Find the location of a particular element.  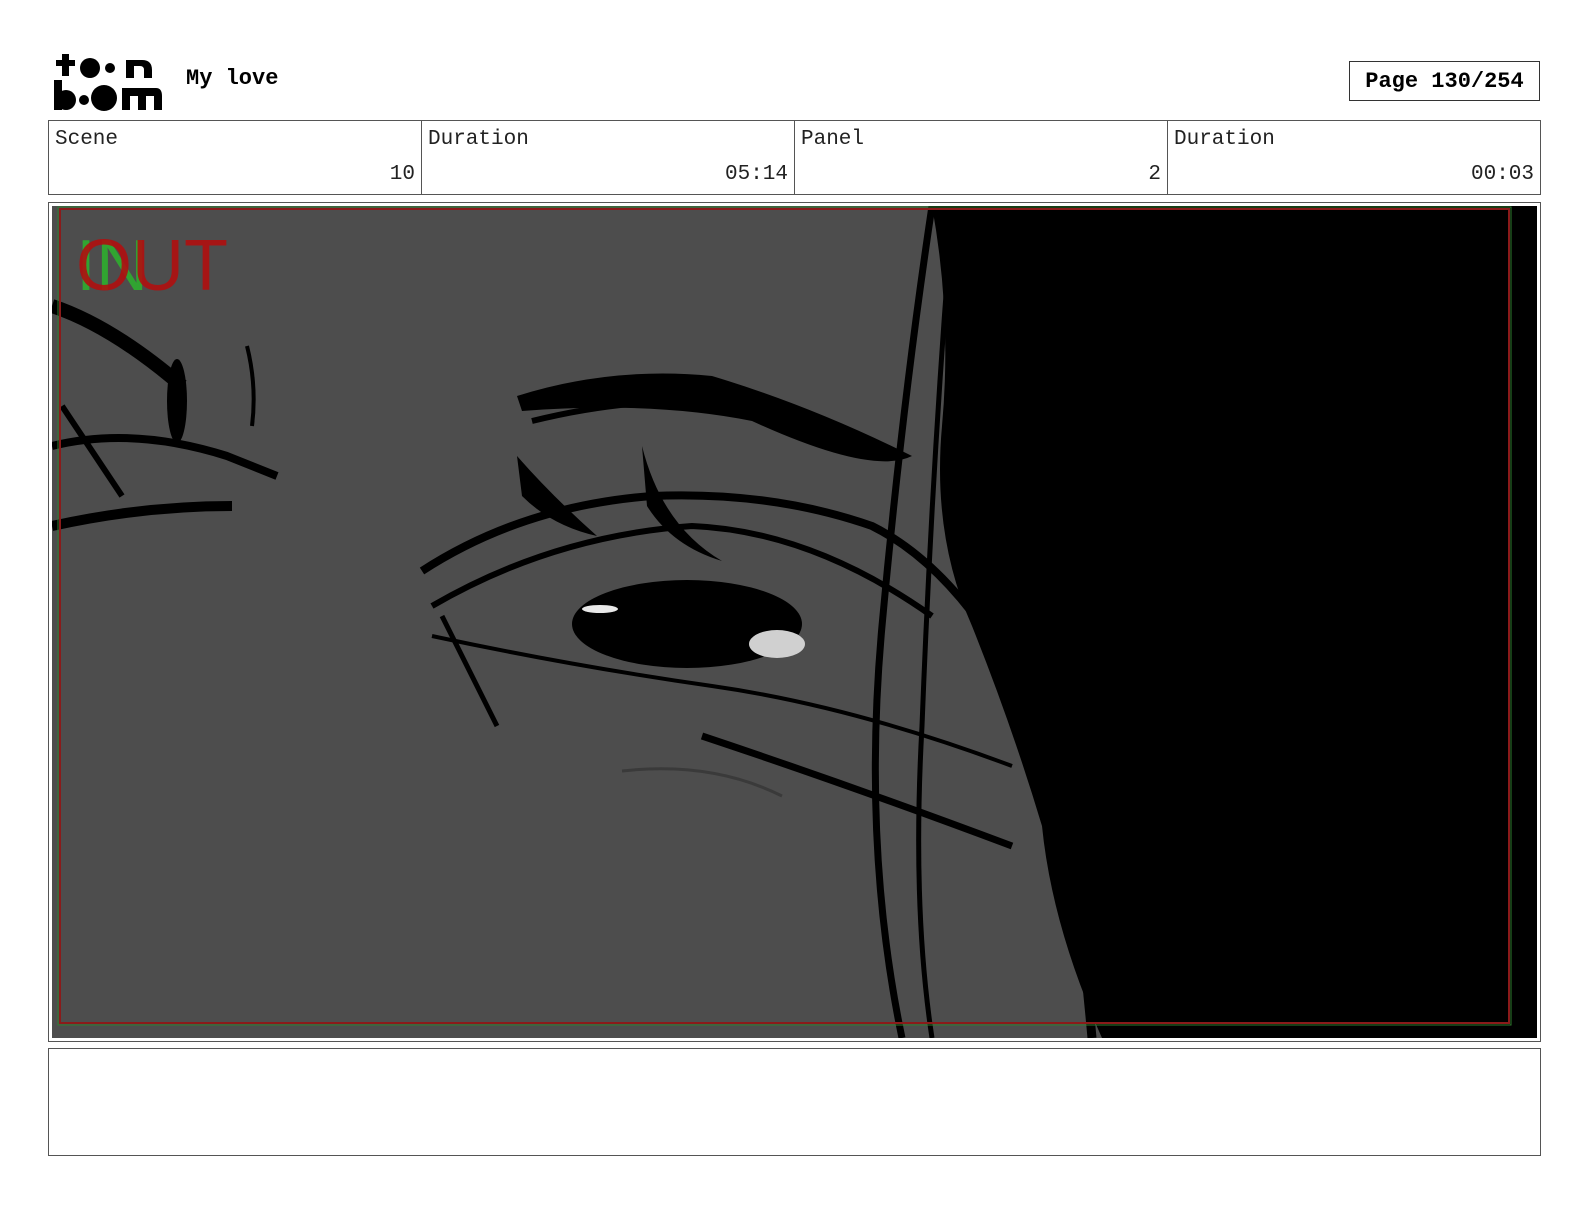

project-title: My love is located at coordinates (232, 78).